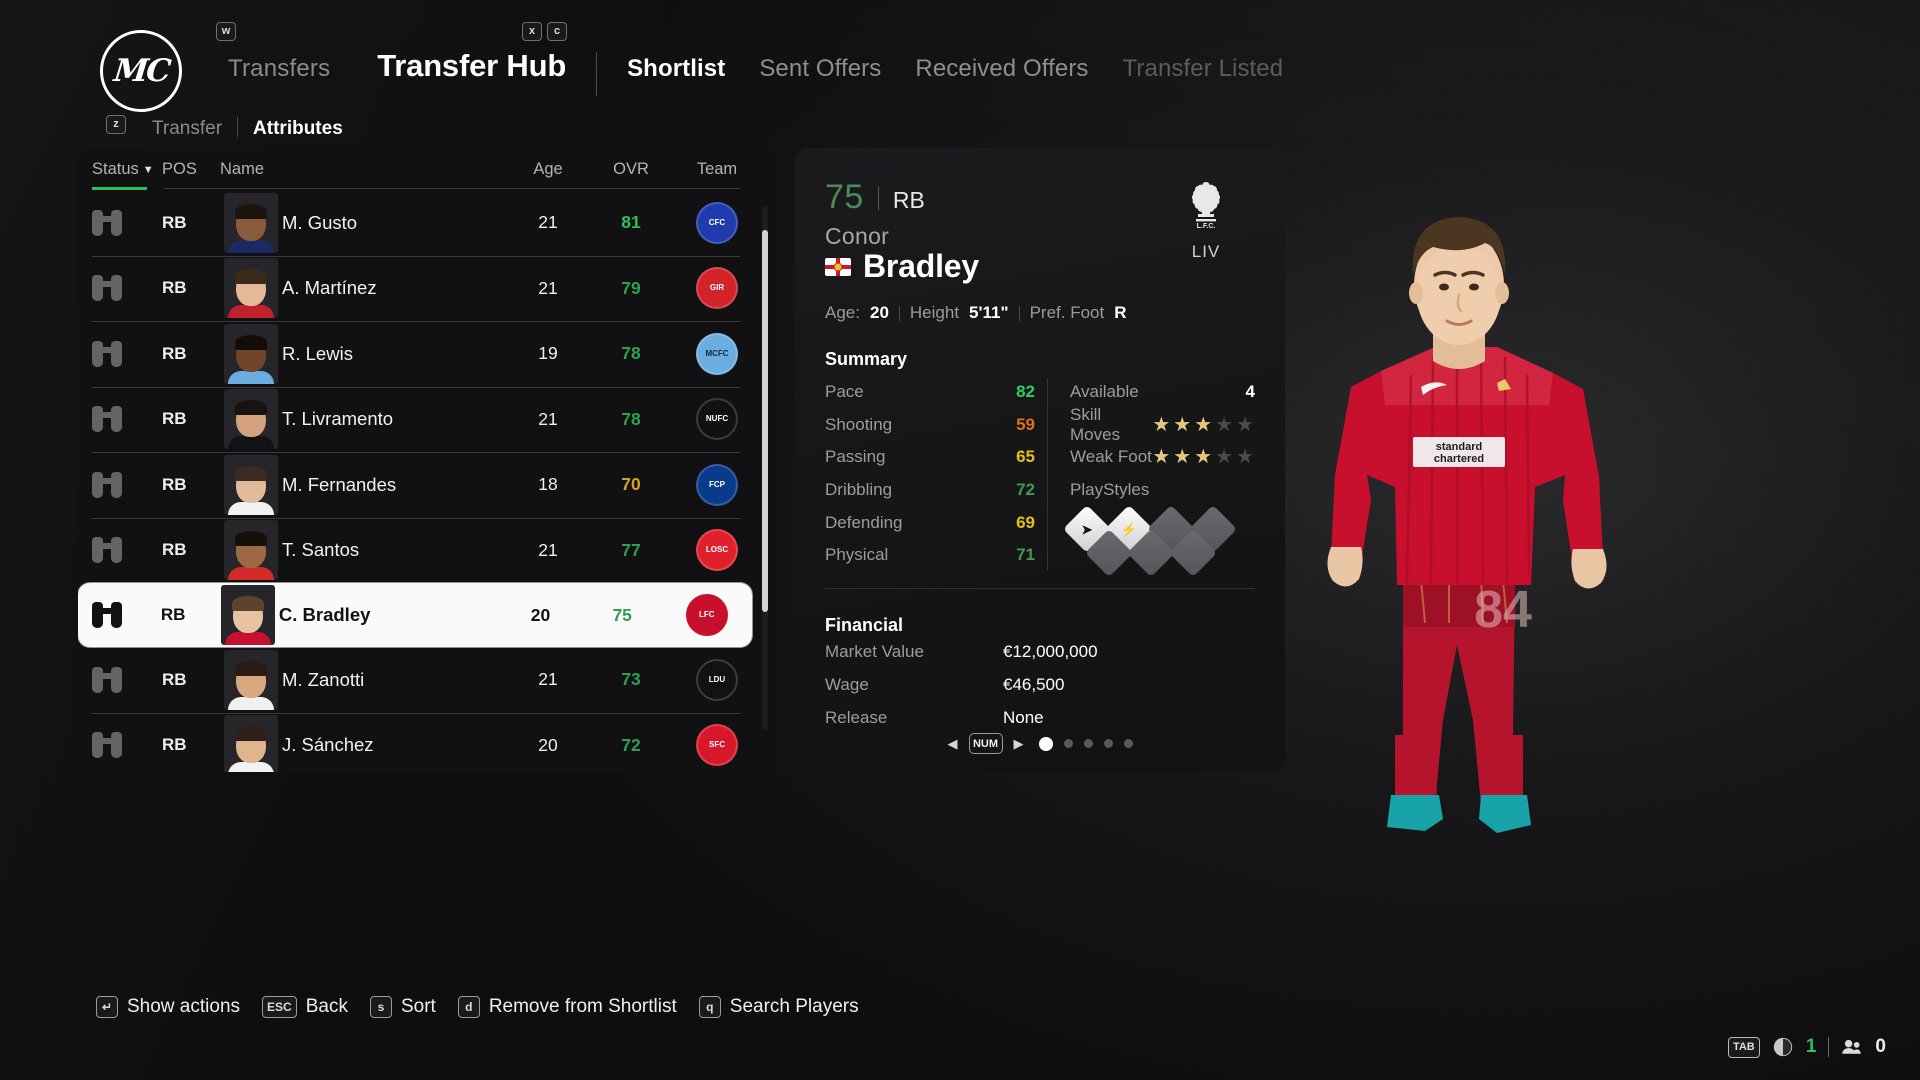  I want to click on table-row: RB M. Fernandes 18 70 FCP, so click(427, 485).